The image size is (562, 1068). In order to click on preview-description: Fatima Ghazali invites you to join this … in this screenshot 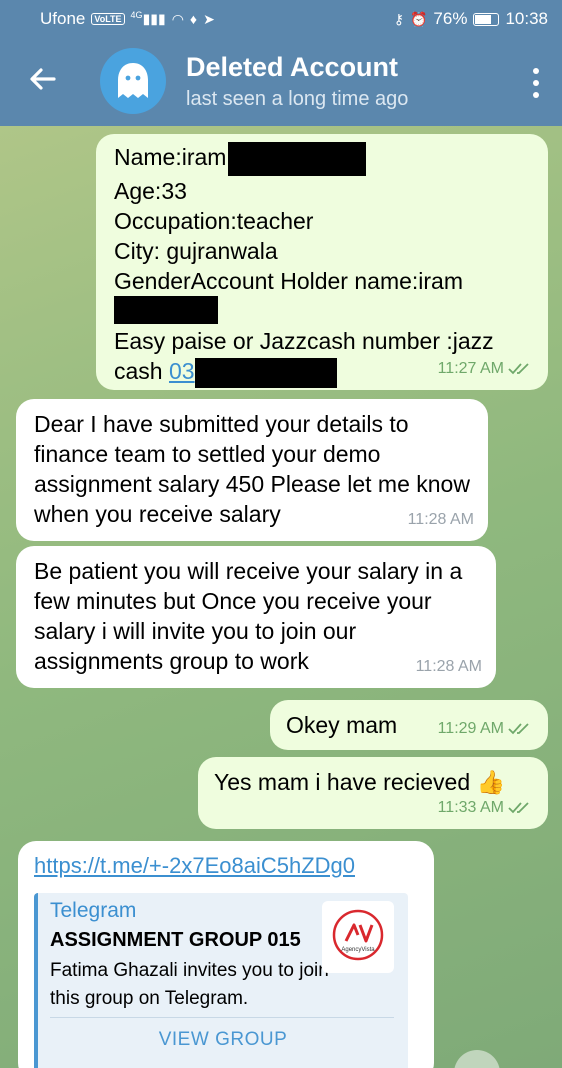, I will do `click(189, 984)`.